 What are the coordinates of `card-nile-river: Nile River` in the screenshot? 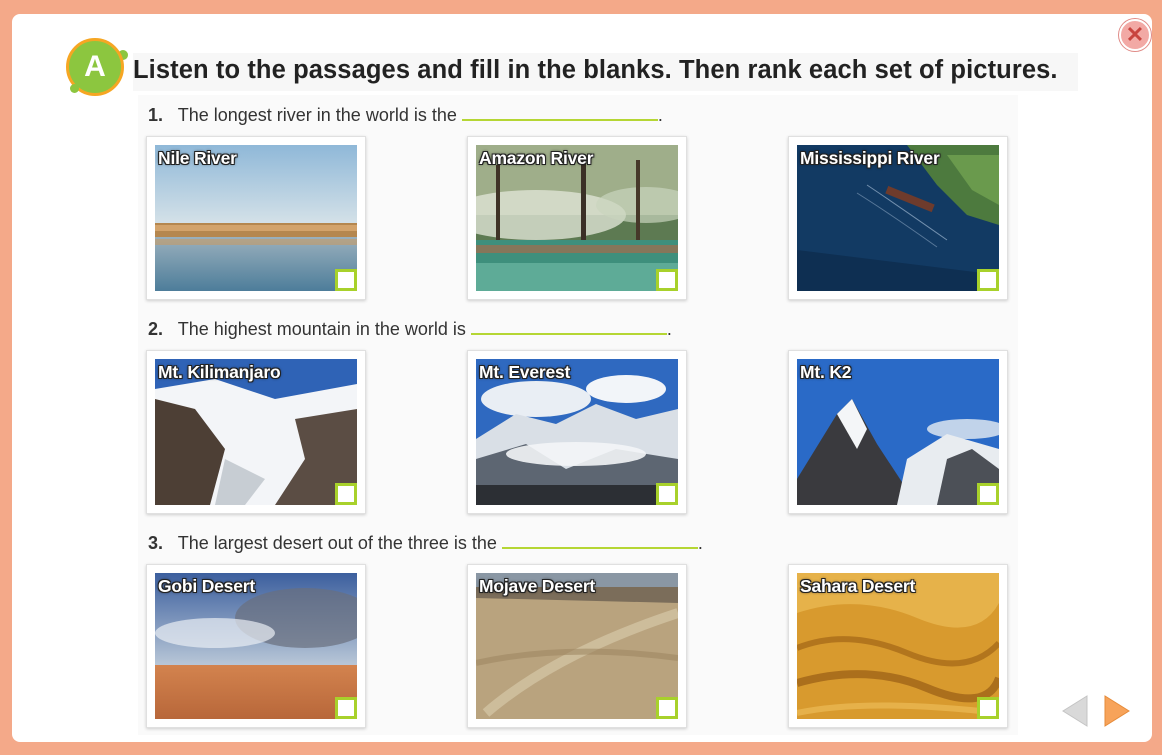 It's located at (256, 218).